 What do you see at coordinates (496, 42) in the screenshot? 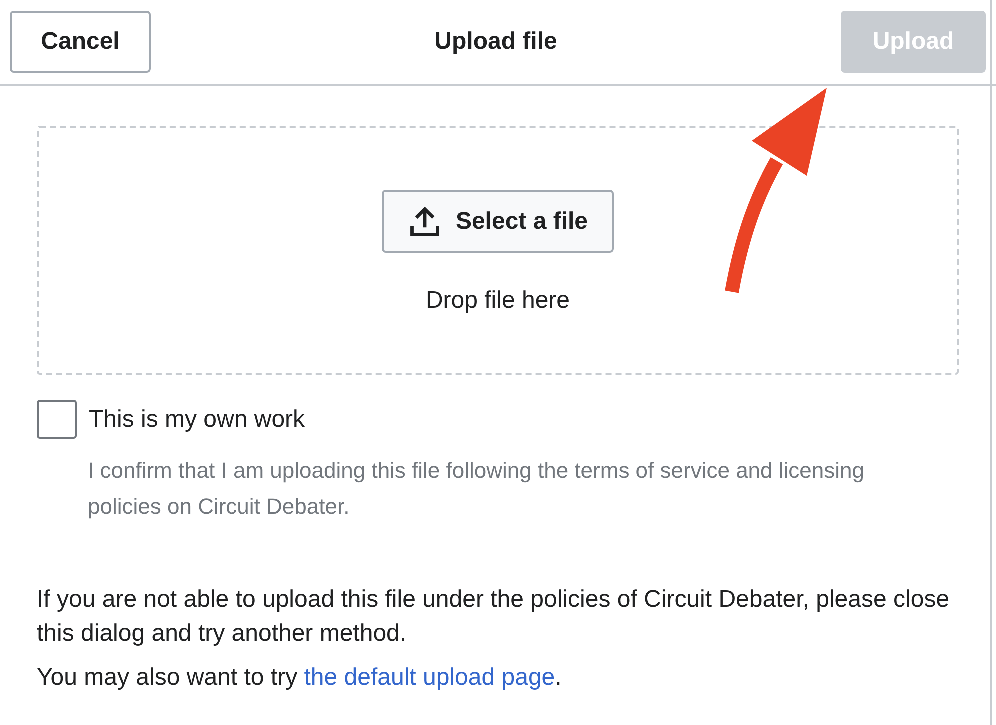
I see `dialog-title: Upload file` at bounding box center [496, 42].